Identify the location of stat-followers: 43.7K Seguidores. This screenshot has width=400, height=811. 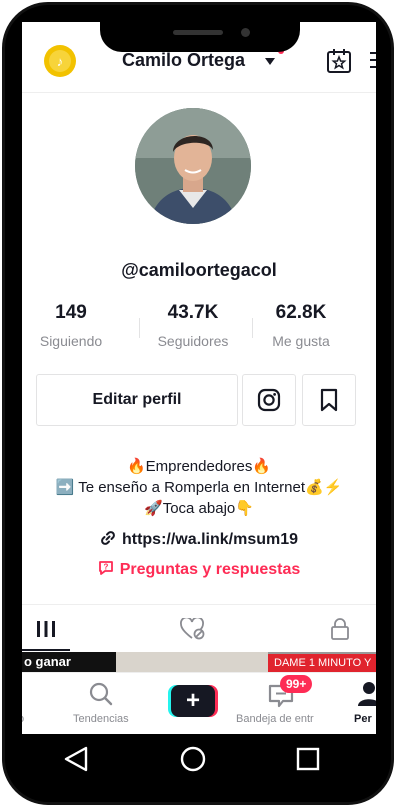
(193, 325).